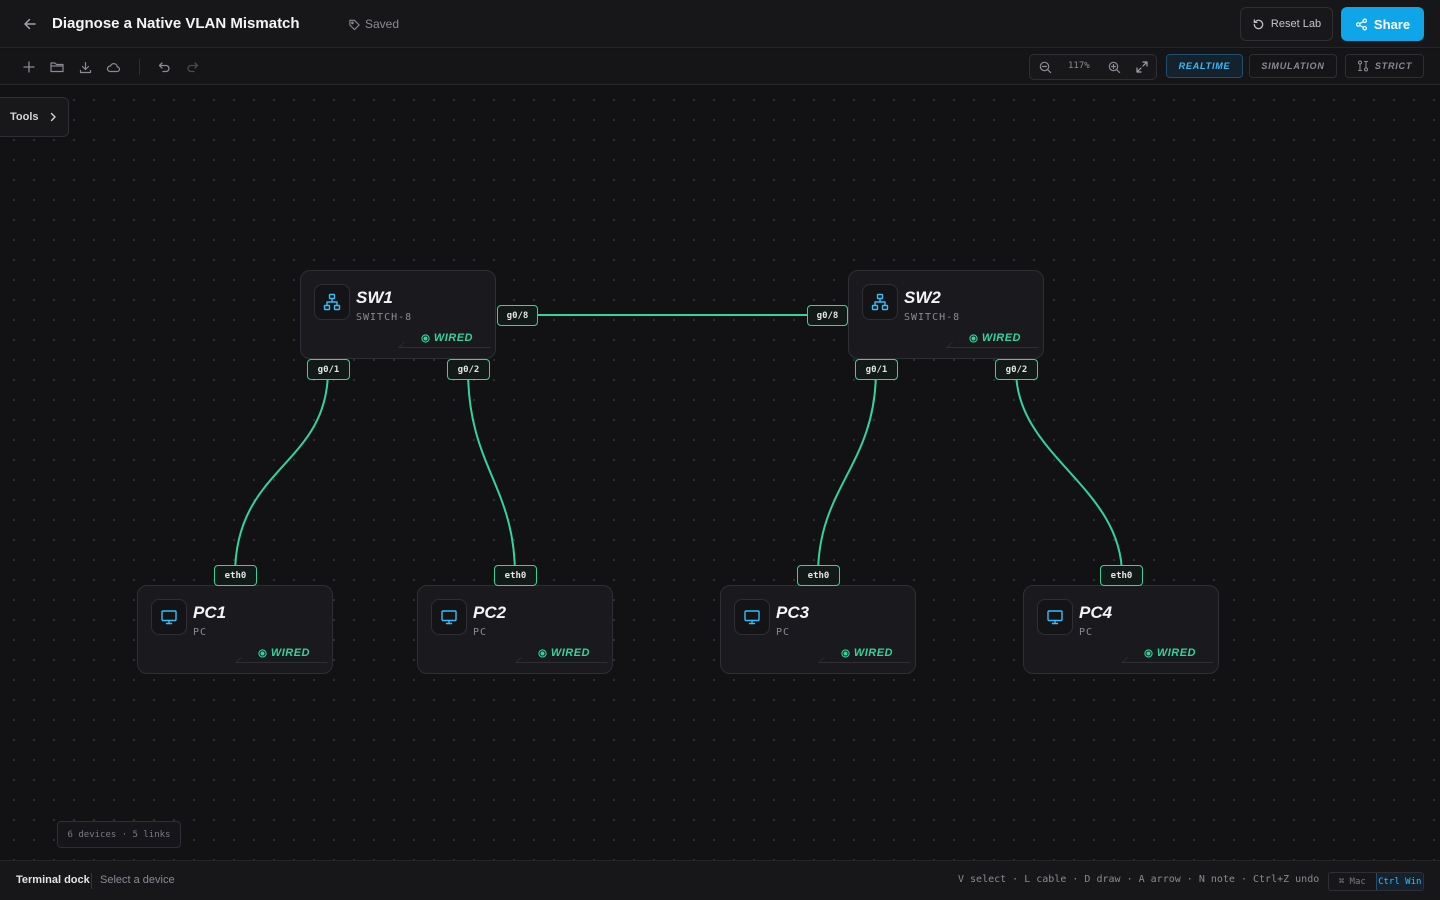 This screenshot has height=900, width=1440. I want to click on port-sw2-uplink: g0/8, so click(827, 315).